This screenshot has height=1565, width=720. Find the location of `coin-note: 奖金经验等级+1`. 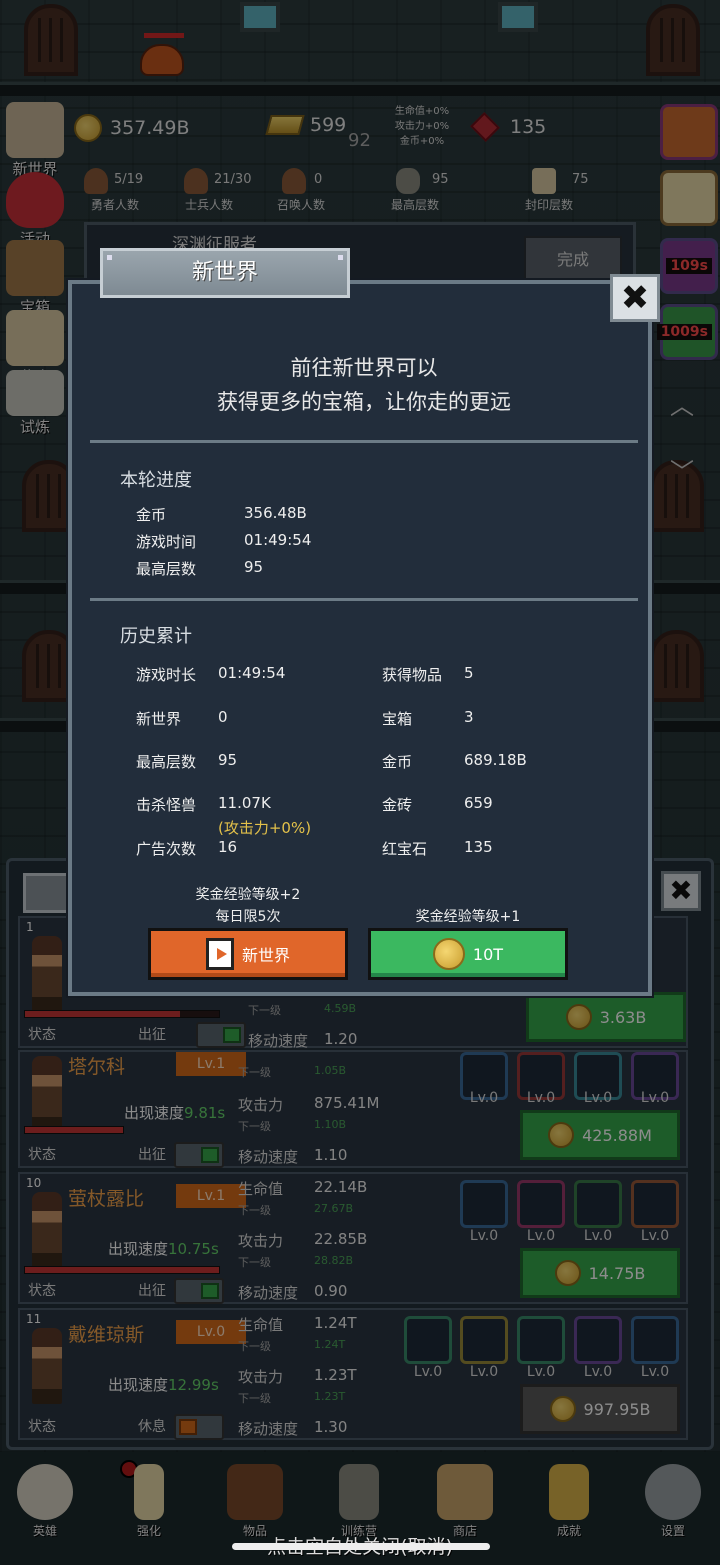

coin-note: 奖金经验等级+1 is located at coordinates (468, 917).